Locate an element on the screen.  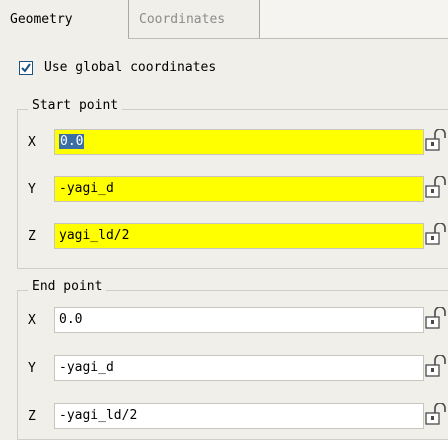
checkmark-icon is located at coordinates (26, 67).